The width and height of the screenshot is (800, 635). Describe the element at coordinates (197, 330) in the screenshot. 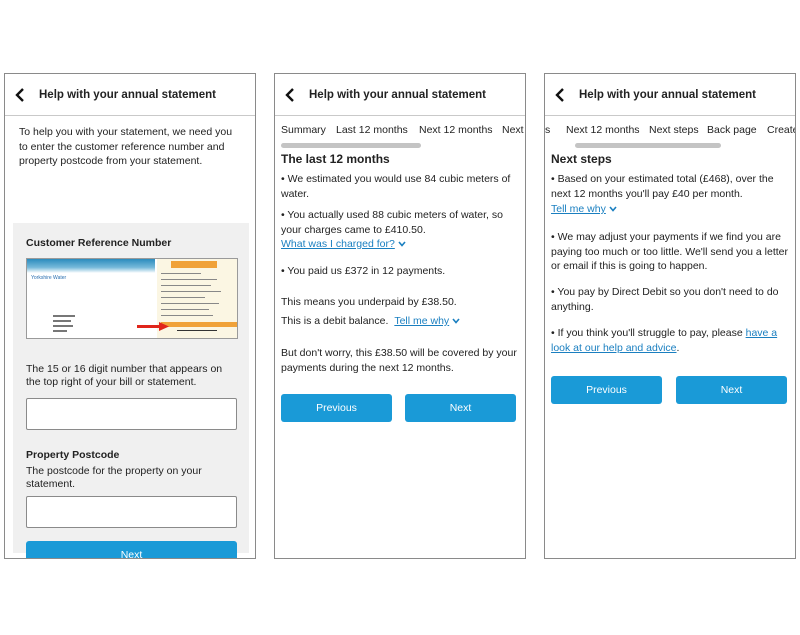

I see `bill-reference-number` at that location.